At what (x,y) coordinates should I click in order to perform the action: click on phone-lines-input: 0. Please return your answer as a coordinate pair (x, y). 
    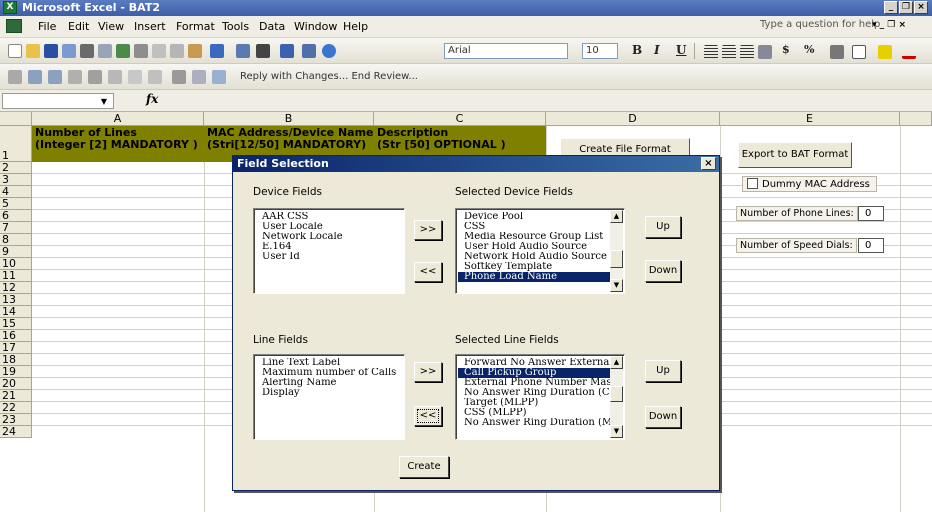
    Looking at the image, I should click on (871, 213).